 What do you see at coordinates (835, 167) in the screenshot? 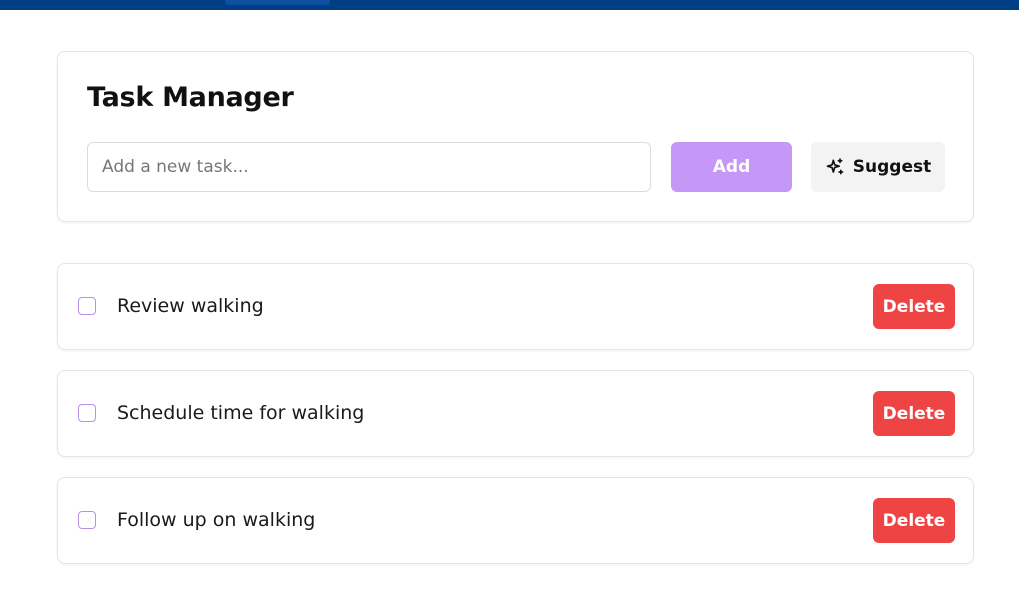
I see `sparkles-icon` at bounding box center [835, 167].